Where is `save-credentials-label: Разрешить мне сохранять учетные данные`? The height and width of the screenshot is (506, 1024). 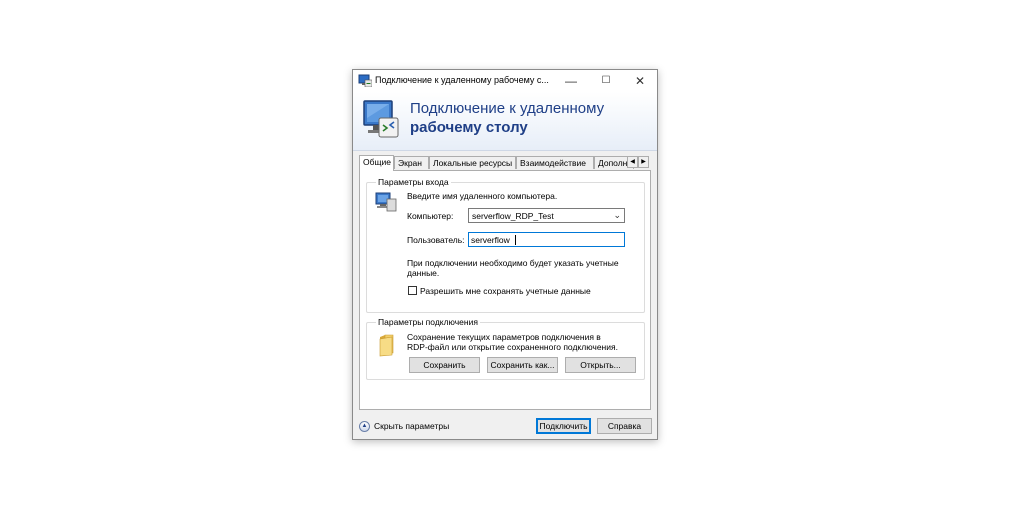
save-credentials-label: Разрешить мне сохранять учетные данные is located at coordinates (505, 291).